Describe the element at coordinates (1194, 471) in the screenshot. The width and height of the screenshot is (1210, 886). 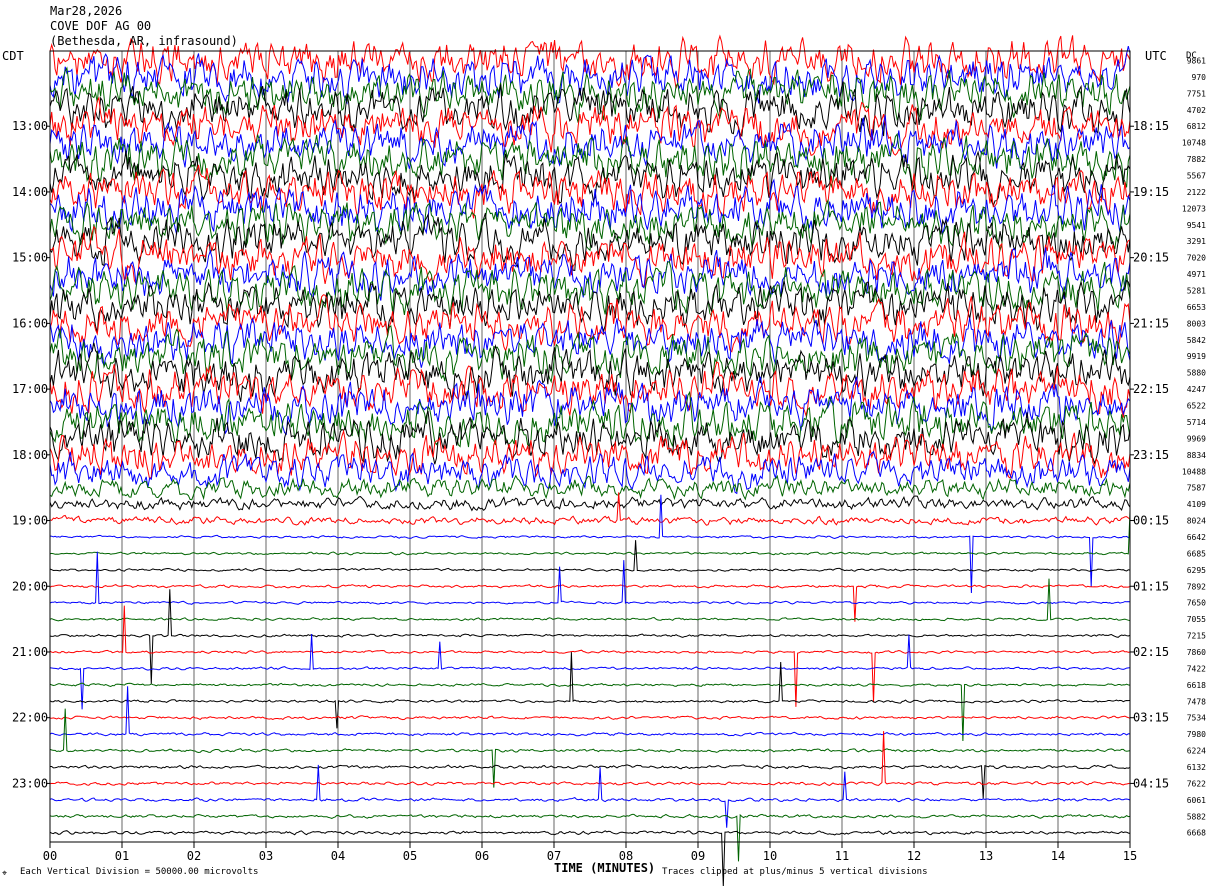
I see `dc-offset-value: 10488` at that location.